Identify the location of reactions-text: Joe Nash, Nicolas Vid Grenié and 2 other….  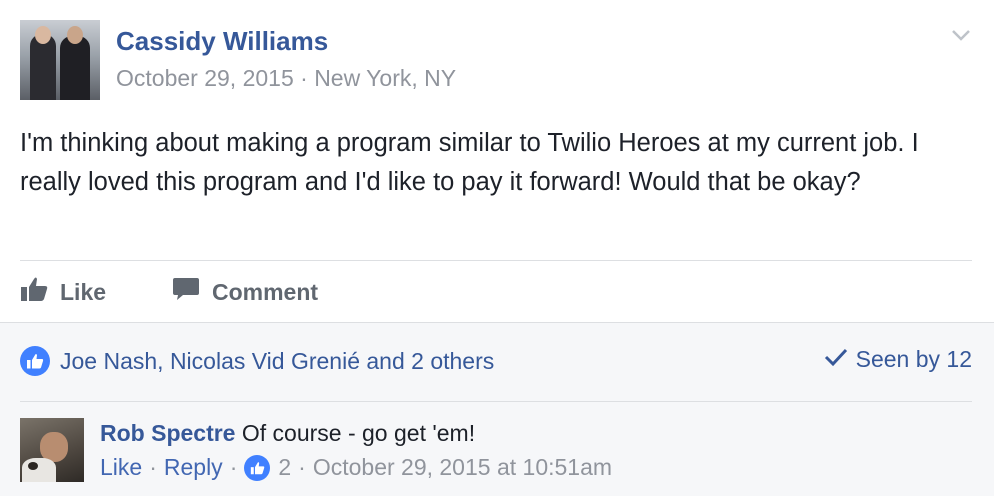
(277, 360).